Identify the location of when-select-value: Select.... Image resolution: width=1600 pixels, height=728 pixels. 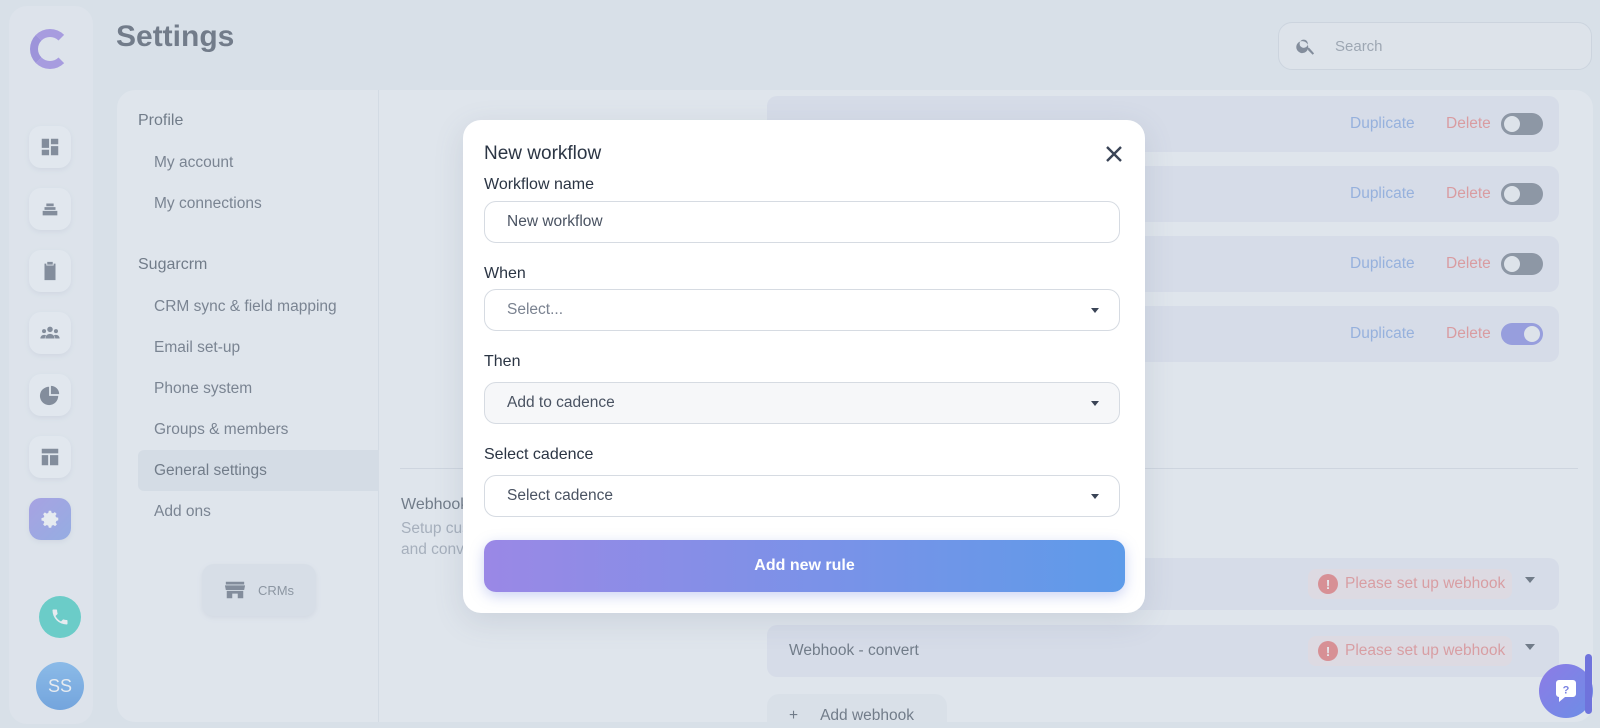
(535, 309).